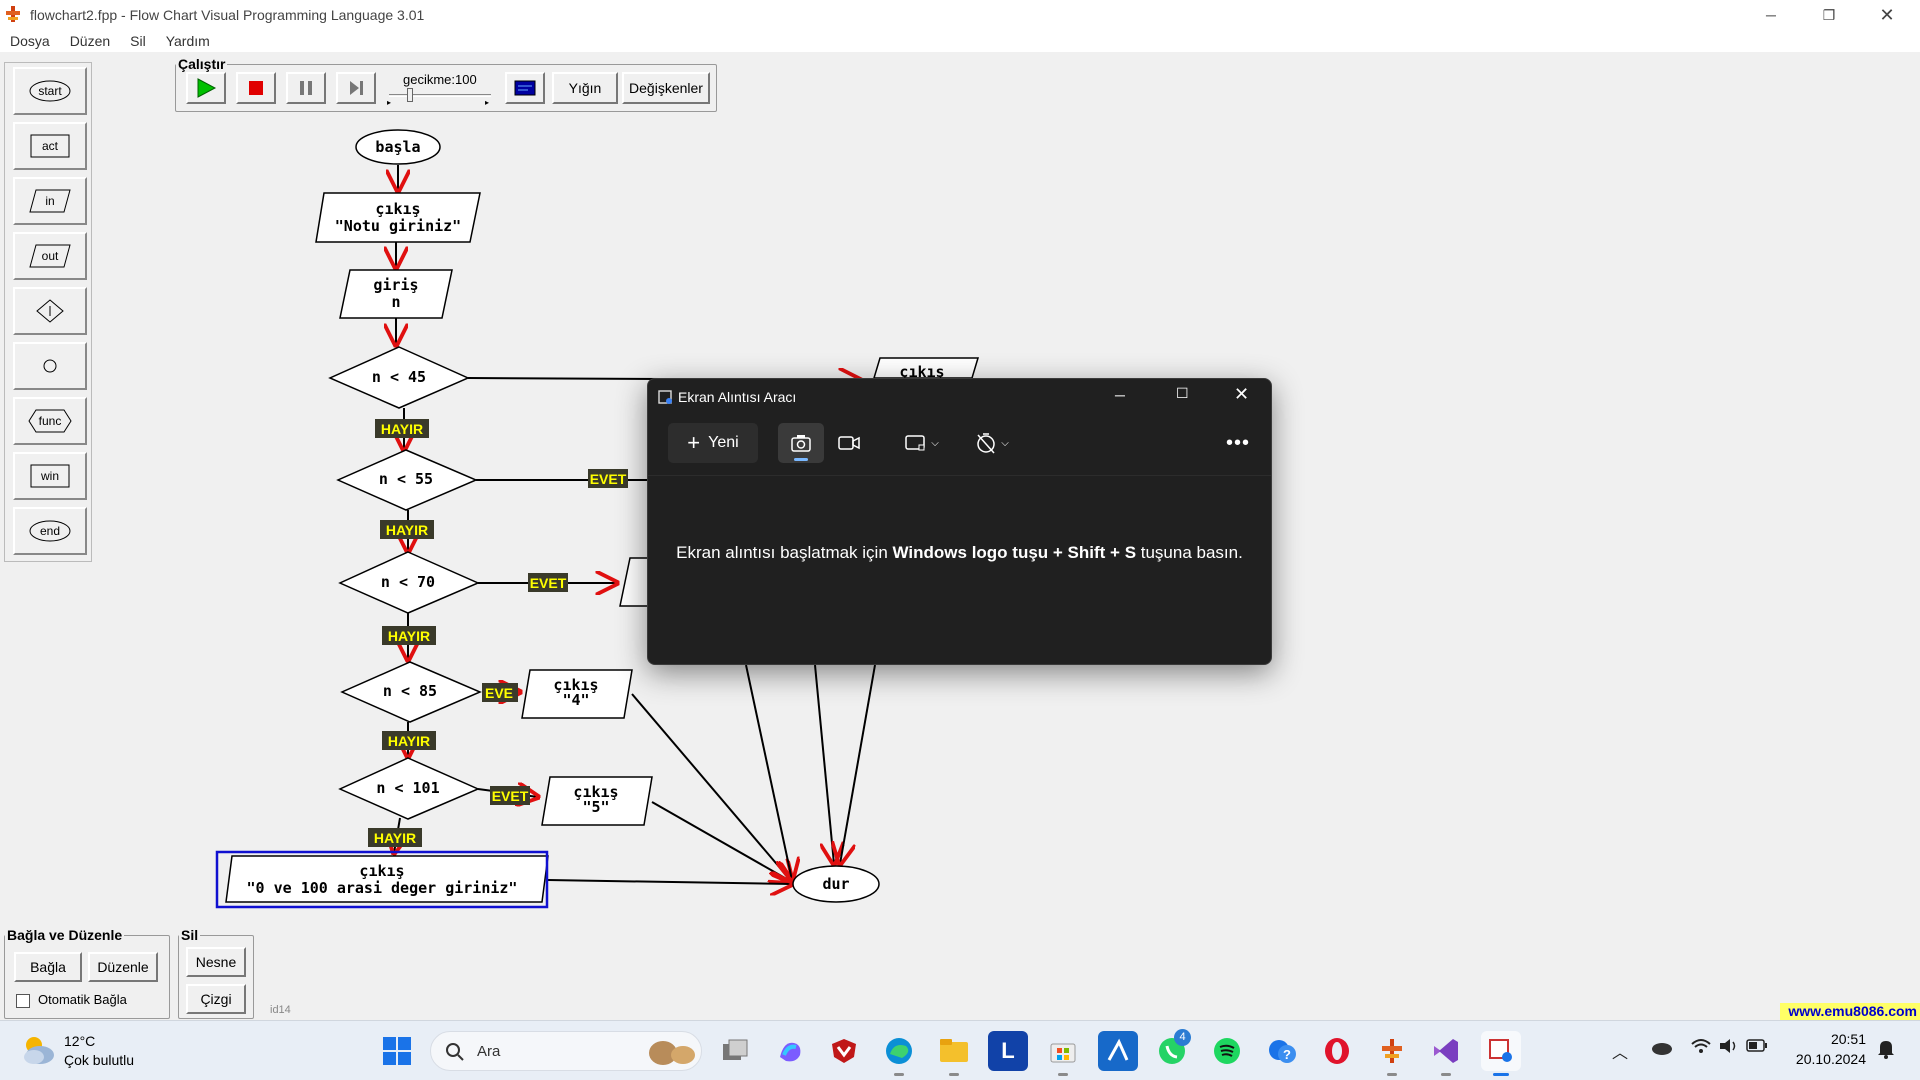 The width and height of the screenshot is (1920, 1080). What do you see at coordinates (455, 1052) in the screenshot?
I see `search-icon` at bounding box center [455, 1052].